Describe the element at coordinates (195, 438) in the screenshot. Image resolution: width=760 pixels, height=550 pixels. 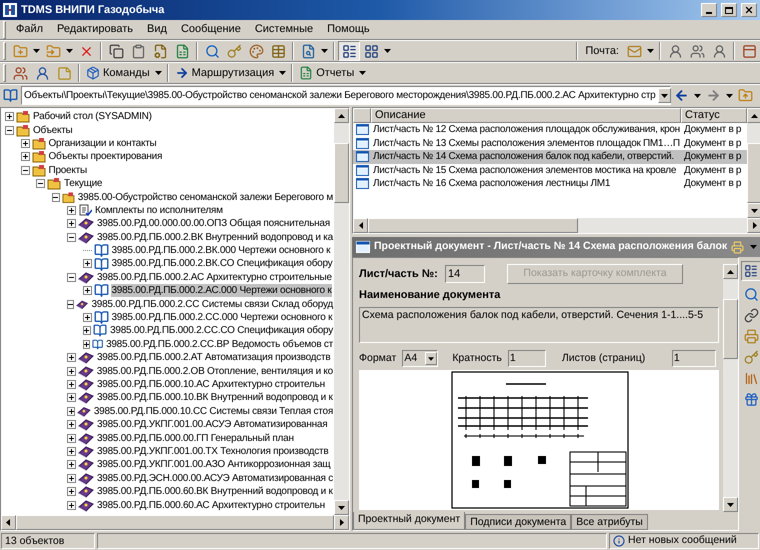
I see `tree-item: 3985.00.РД.ПБ.000.00.ГП Генеральный план` at that location.